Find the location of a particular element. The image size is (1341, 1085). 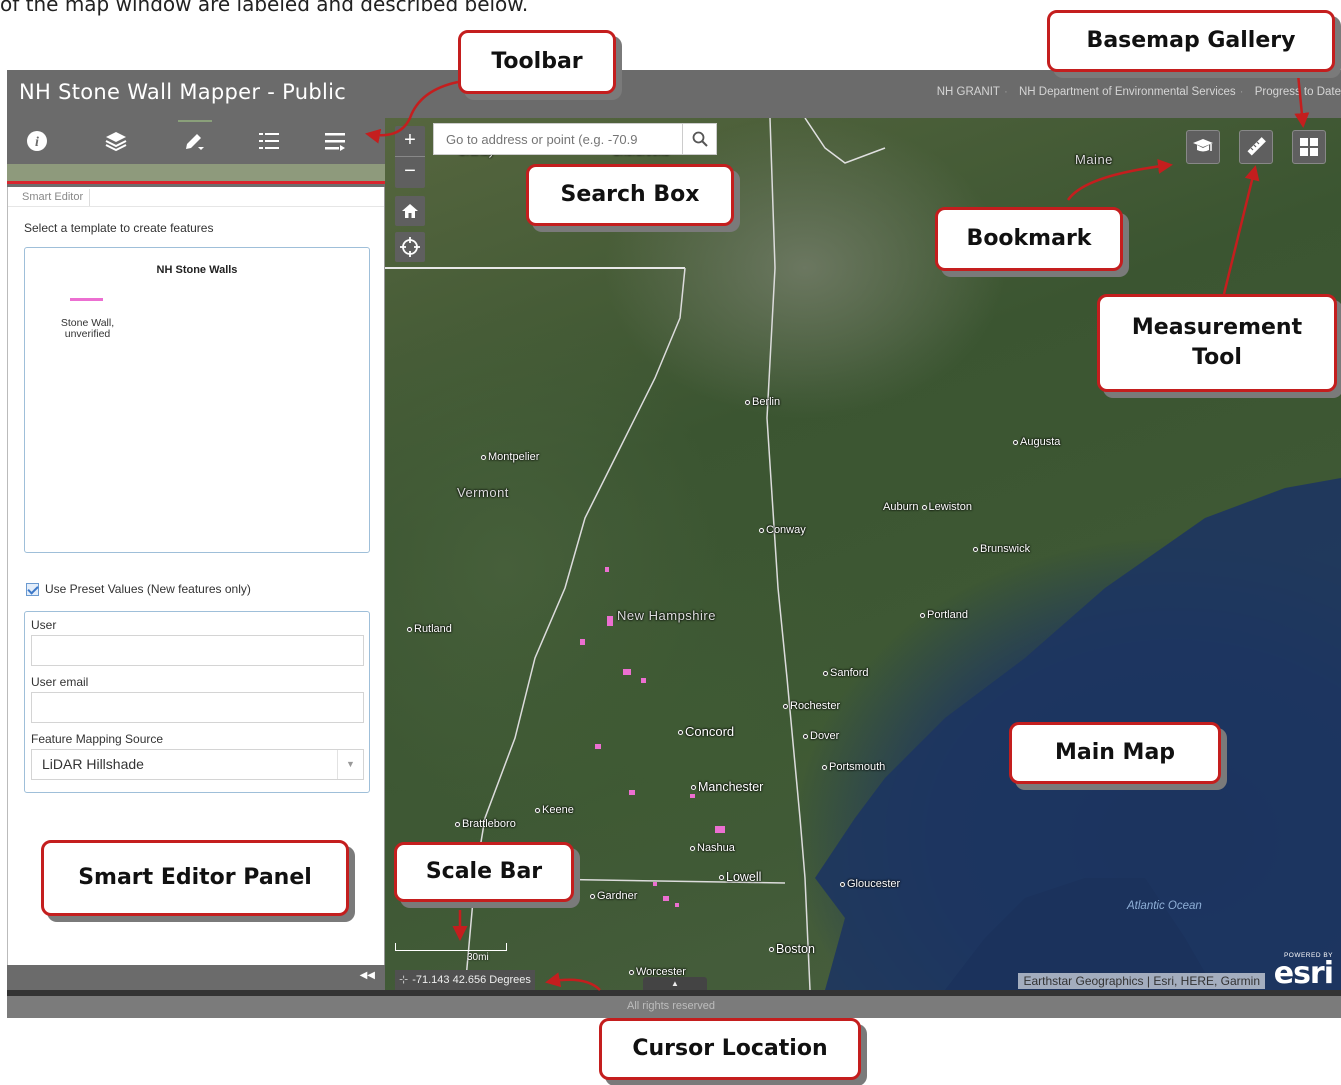

rights-text: All rights reserved is located at coordinates (671, 1006).